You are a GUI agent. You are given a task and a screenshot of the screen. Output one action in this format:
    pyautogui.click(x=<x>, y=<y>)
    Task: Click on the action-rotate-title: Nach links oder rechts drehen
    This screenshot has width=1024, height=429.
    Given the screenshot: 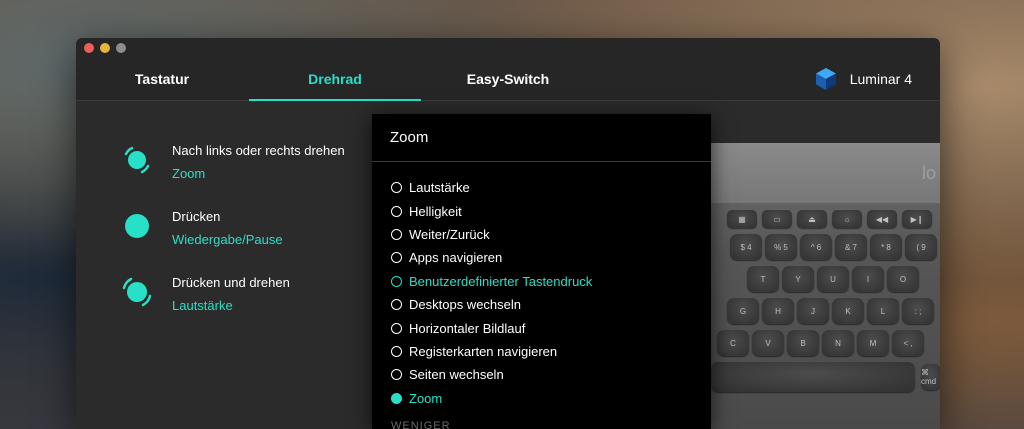 What is the action you would take?
    pyautogui.click(x=258, y=150)
    